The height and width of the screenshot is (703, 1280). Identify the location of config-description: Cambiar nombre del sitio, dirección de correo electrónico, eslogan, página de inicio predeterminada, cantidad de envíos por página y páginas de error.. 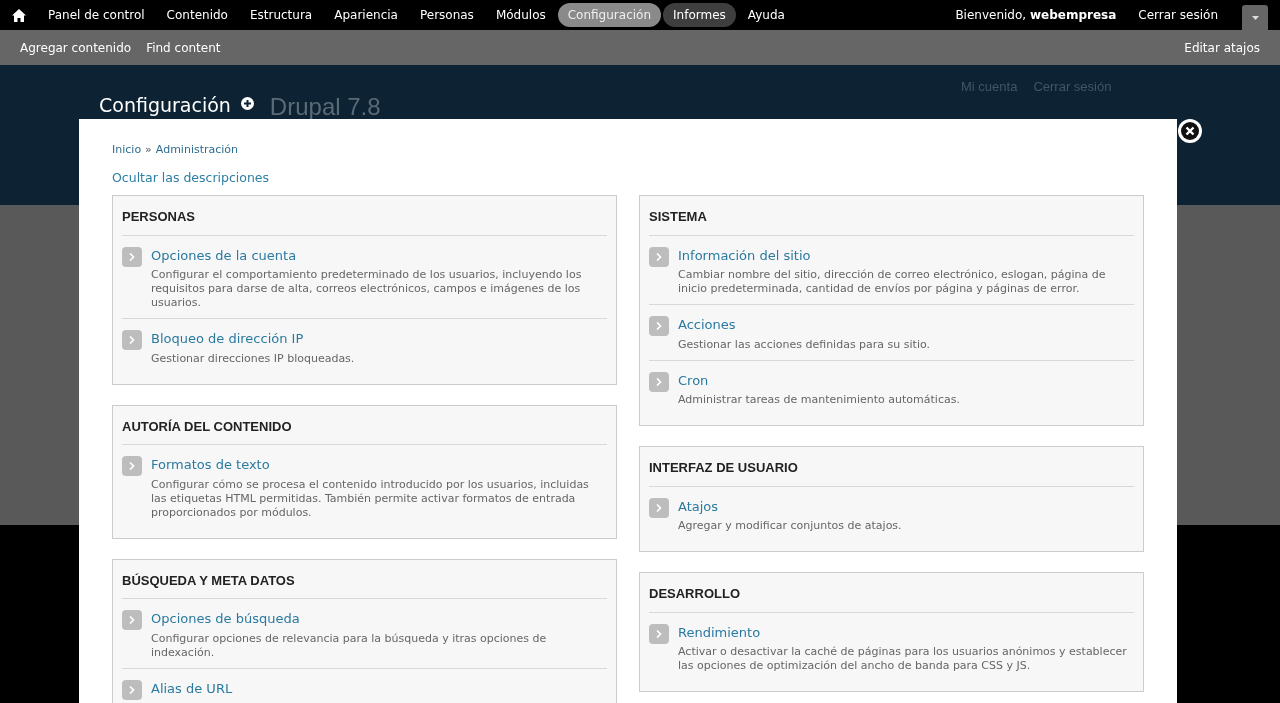
(892, 282).